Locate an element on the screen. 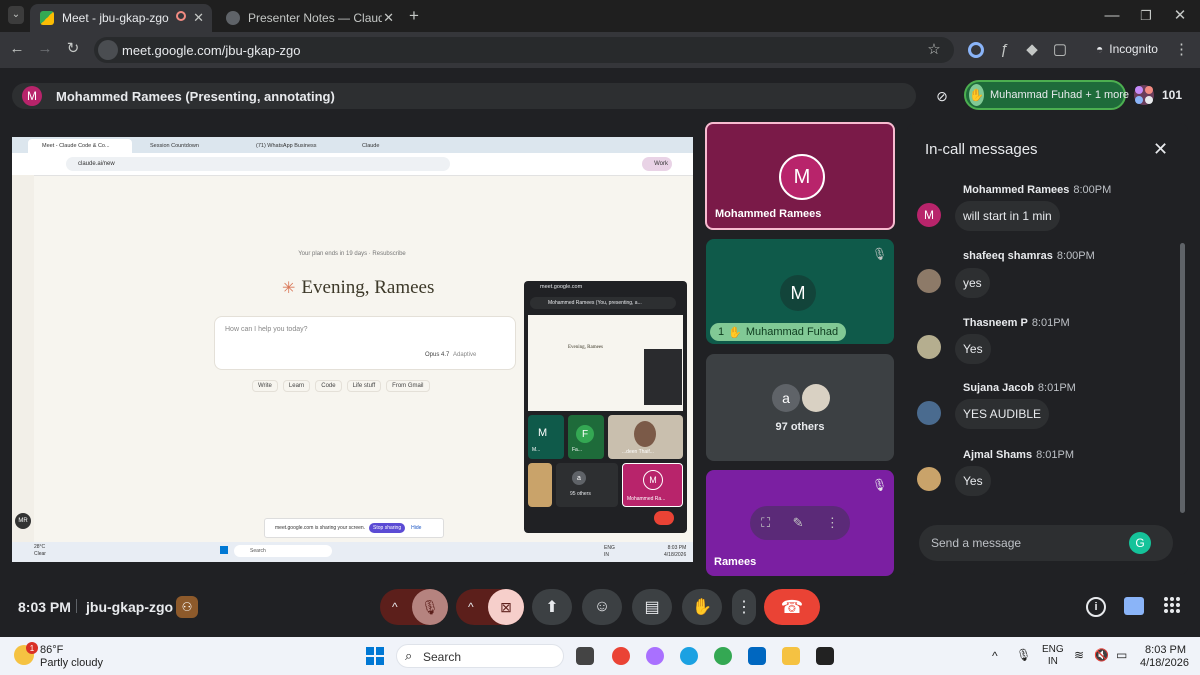 This screenshot has width=1200, height=675. terminal-icon is located at coordinates (825, 656).